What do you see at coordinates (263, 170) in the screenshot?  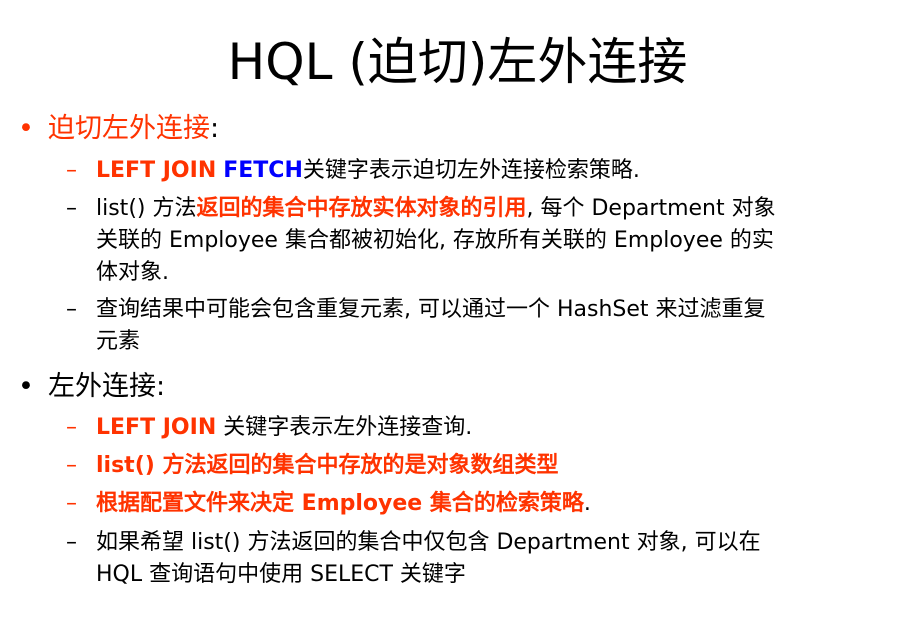 I see `keyword-fetch: FETCH` at bounding box center [263, 170].